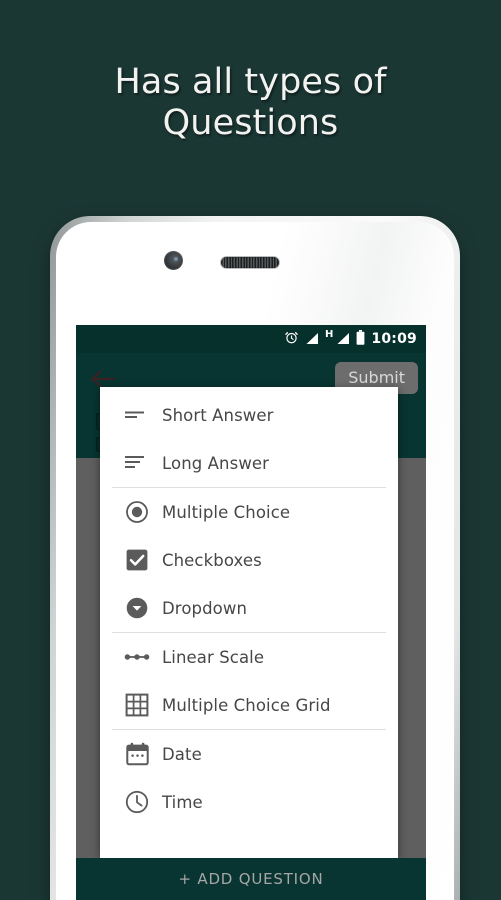 The width and height of the screenshot is (501, 900). What do you see at coordinates (137, 802) in the screenshot?
I see `clock-icon` at bounding box center [137, 802].